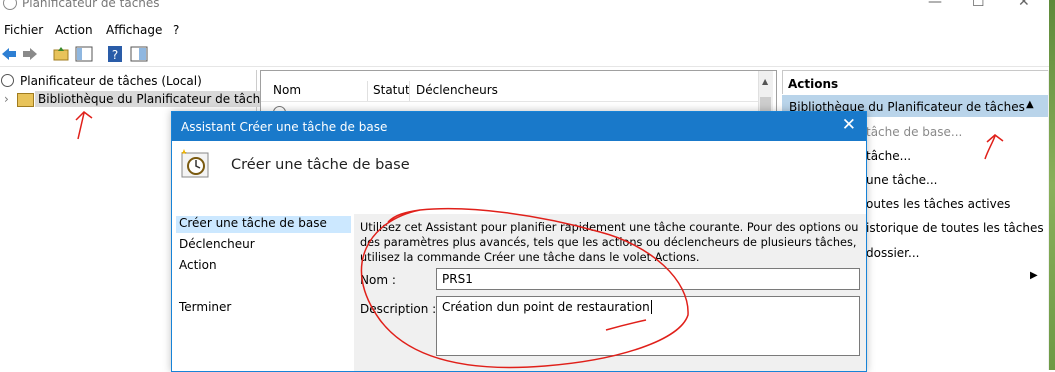 The image size is (1055, 372). Describe the element at coordinates (955, 228) in the screenshot. I see `action-enable-history: istorique de toutes les tâches` at that location.